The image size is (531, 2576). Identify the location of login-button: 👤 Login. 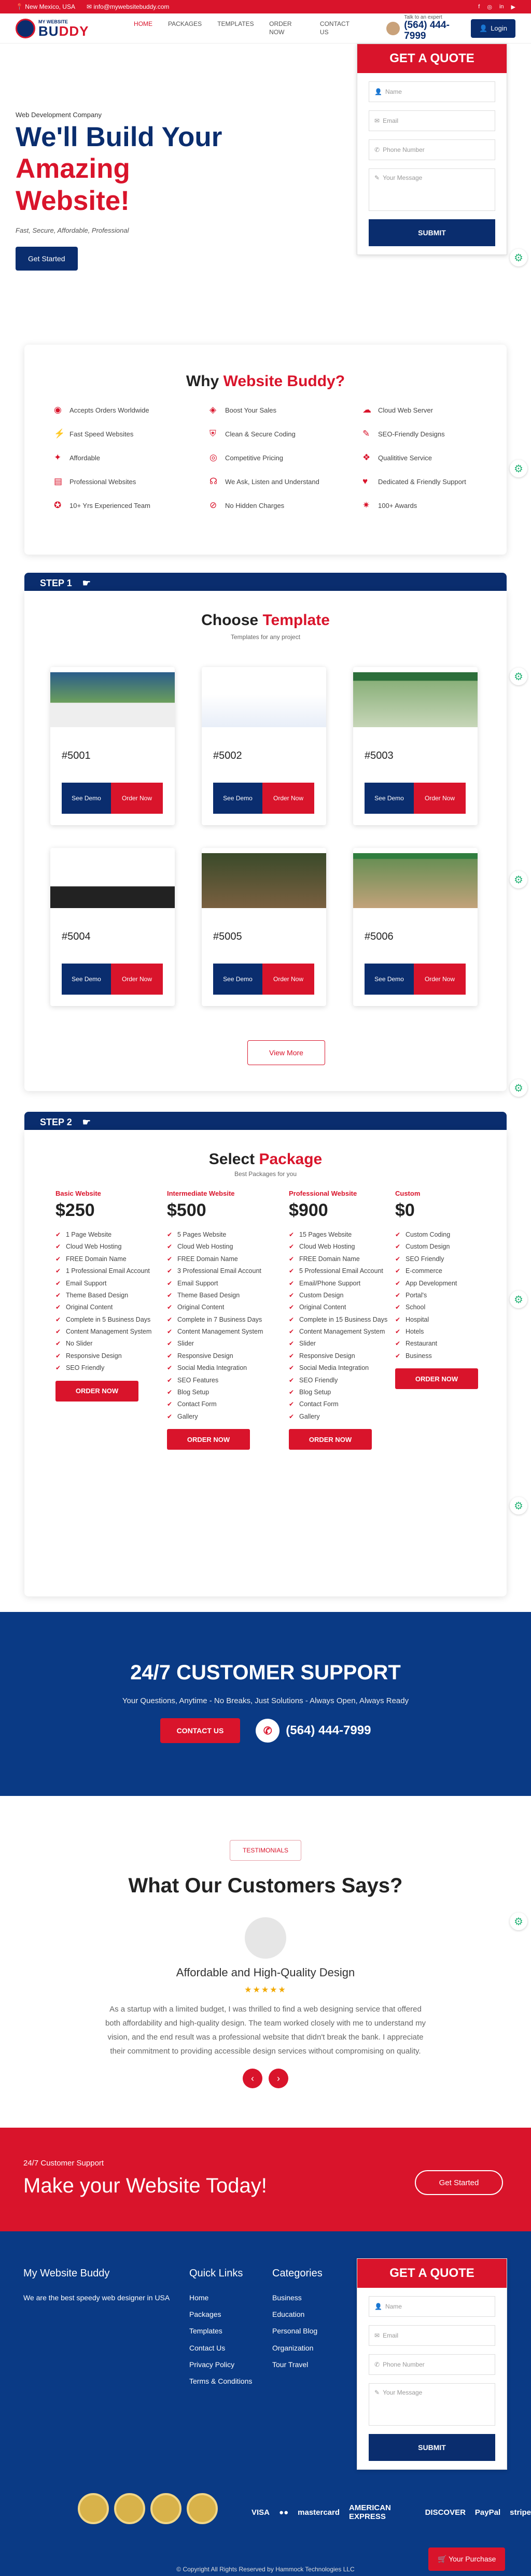
(493, 28).